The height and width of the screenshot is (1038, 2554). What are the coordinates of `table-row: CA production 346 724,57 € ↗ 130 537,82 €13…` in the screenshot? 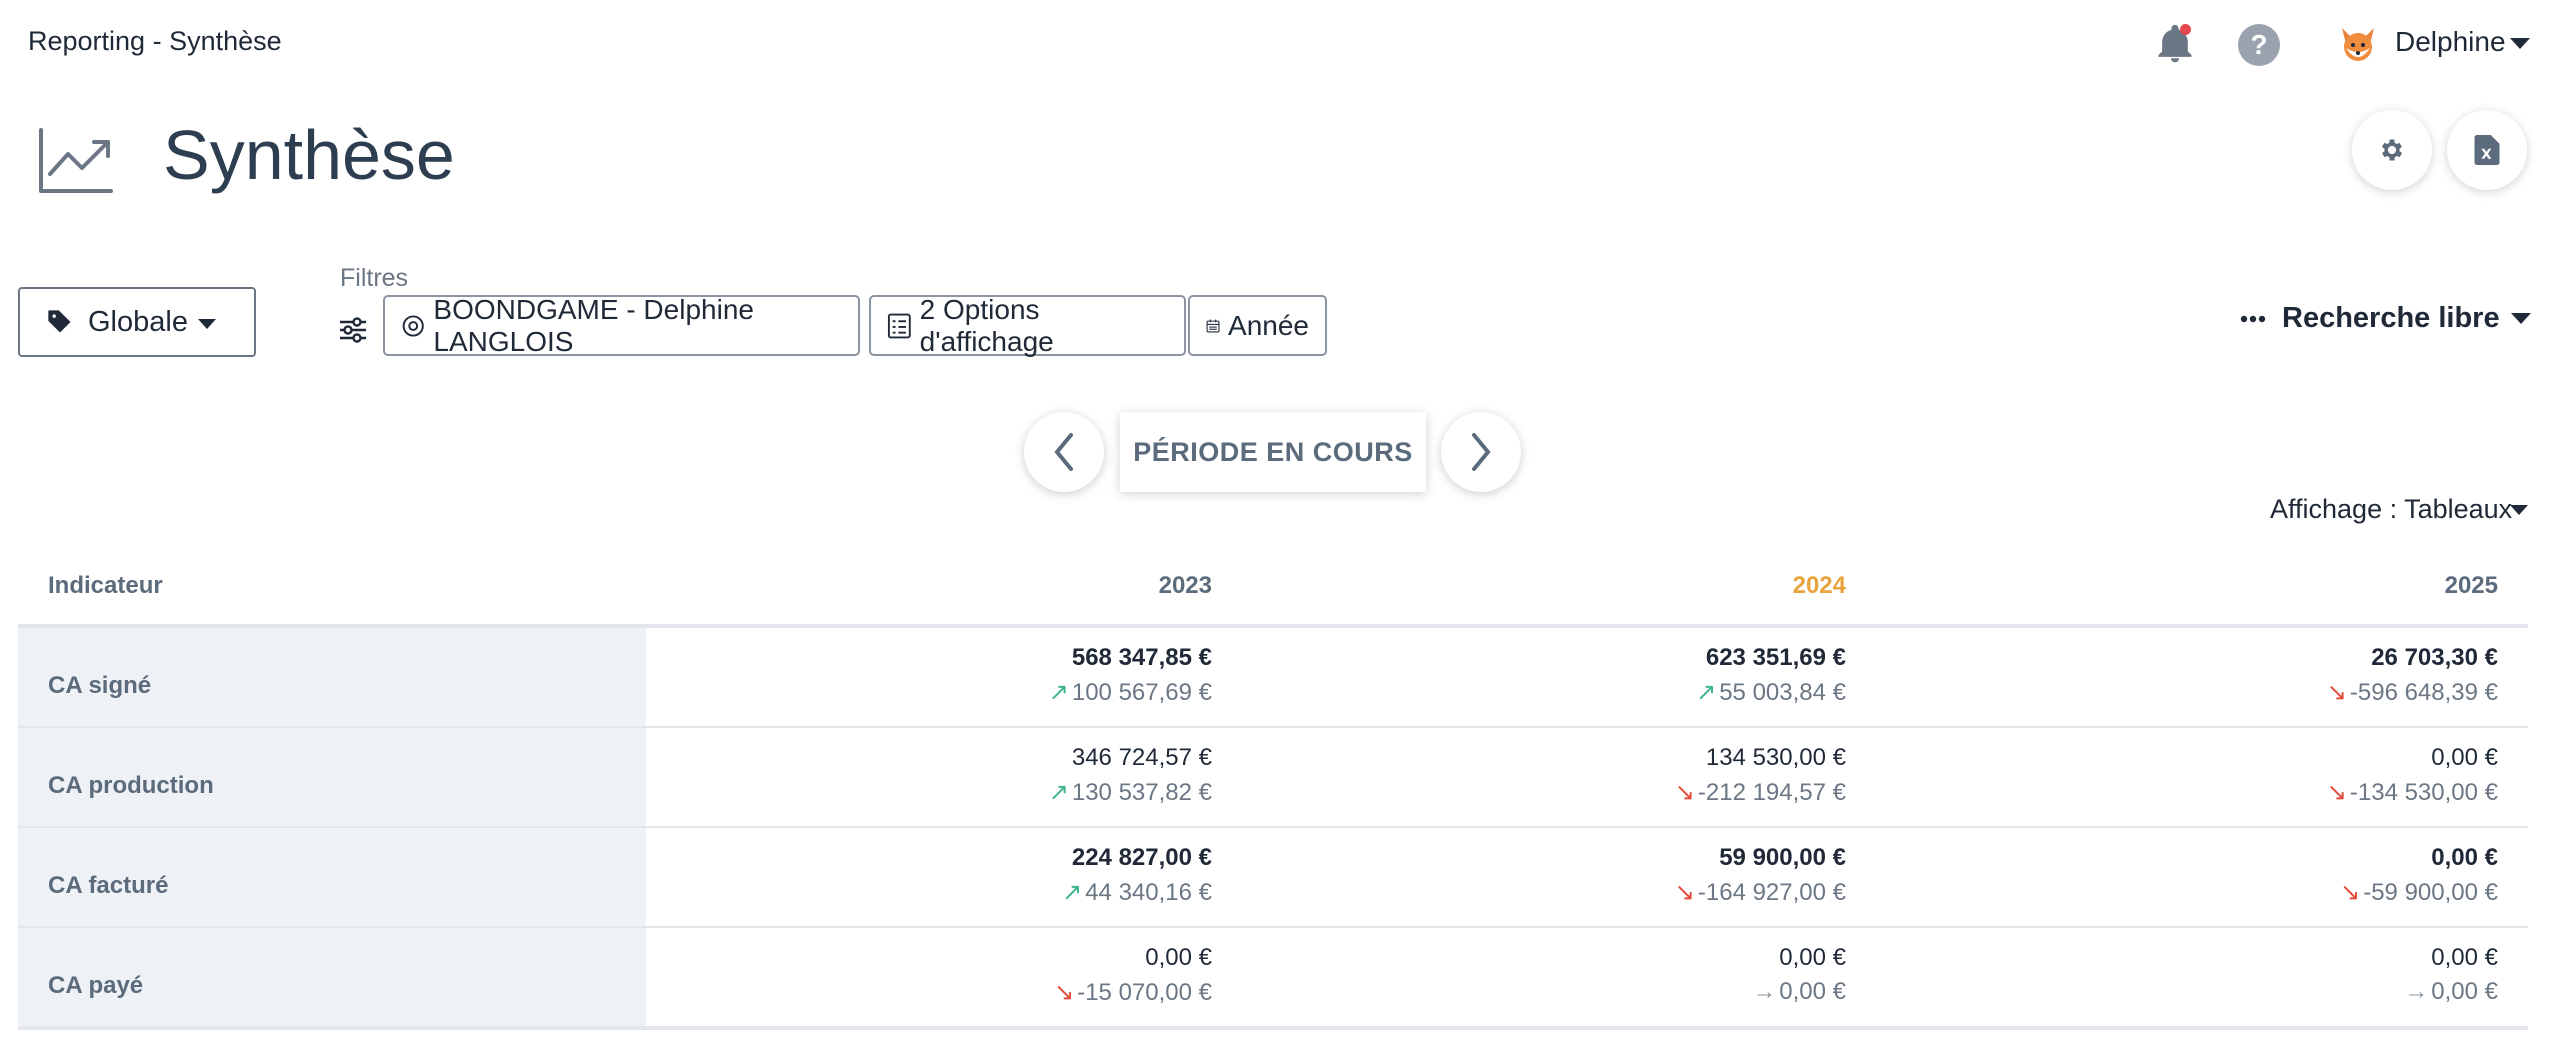 It's located at (1273, 778).